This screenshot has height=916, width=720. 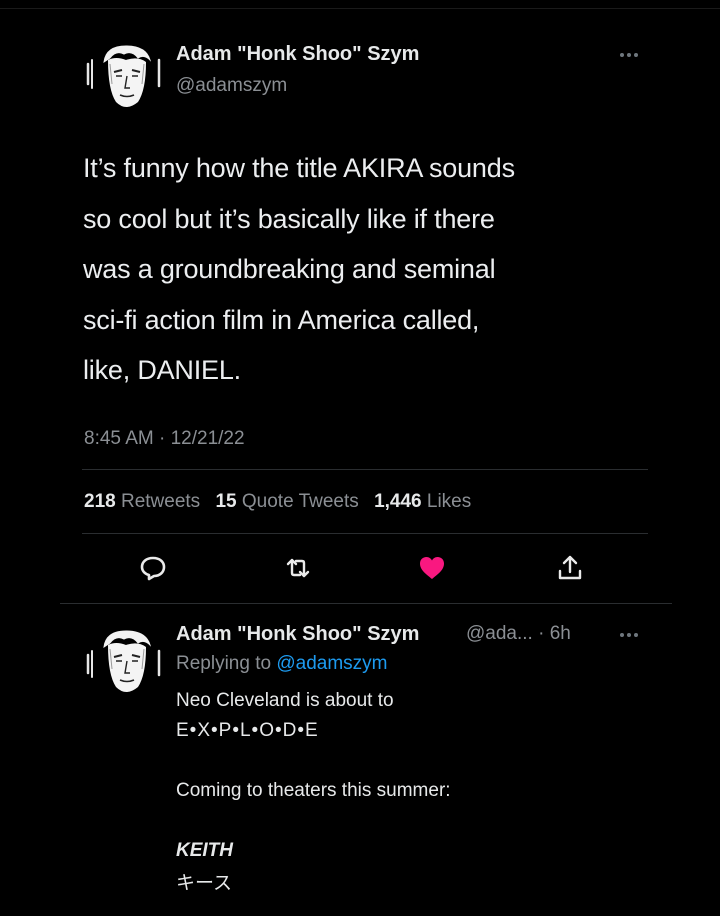 I want to click on reply-text-line: E•X•P•L•O•D•E, so click(x=247, y=730).